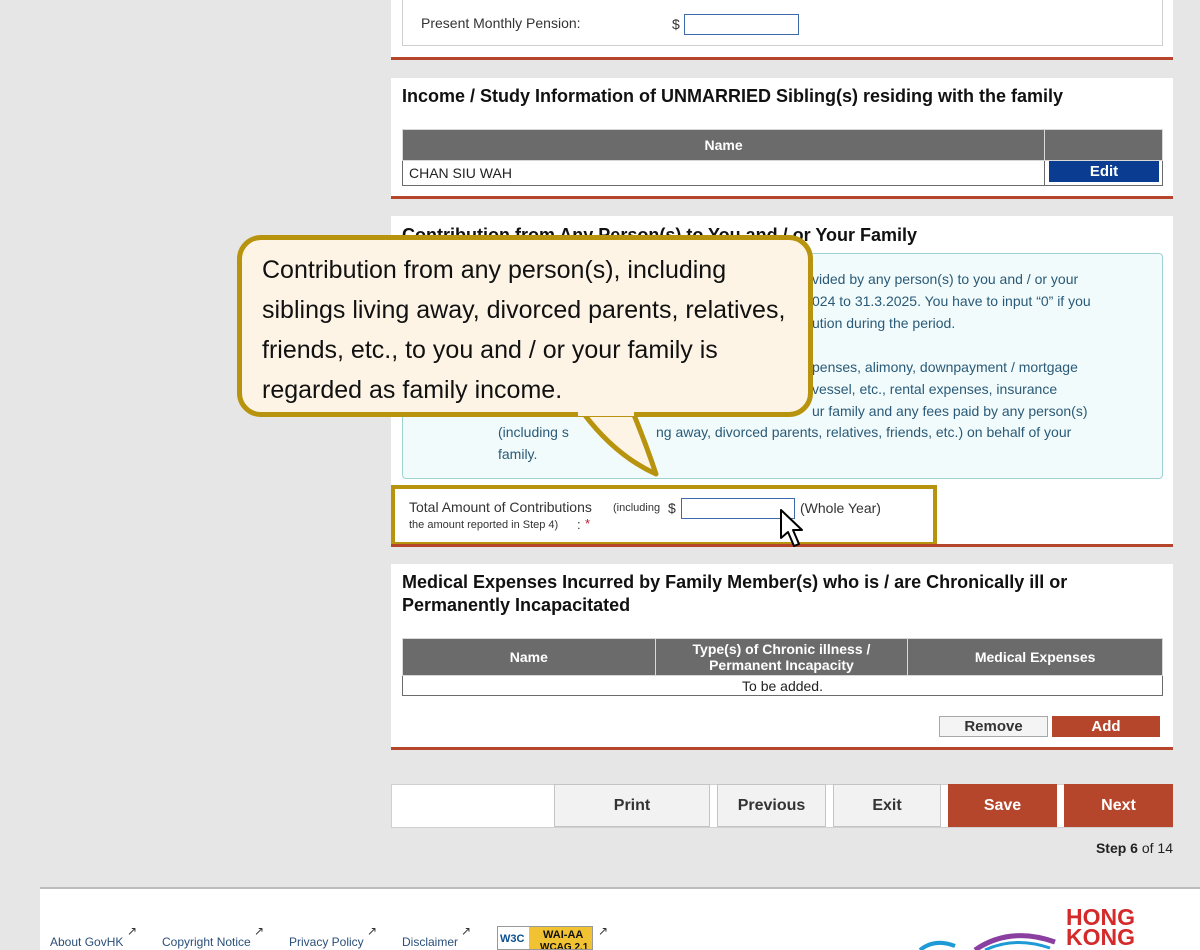  What do you see at coordinates (1134, 848) in the screenshot?
I see `step-indicator: Step 6 of 14` at bounding box center [1134, 848].